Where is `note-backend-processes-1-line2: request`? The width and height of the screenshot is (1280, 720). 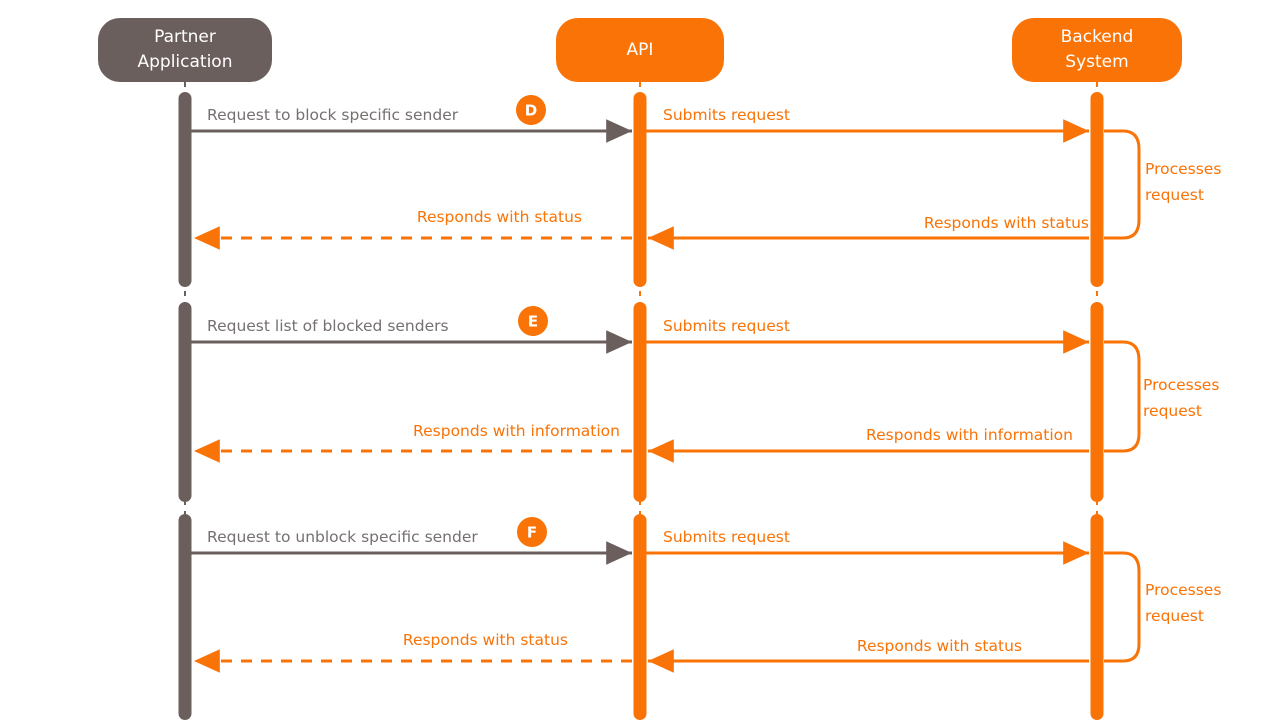
note-backend-processes-1-line2: request is located at coordinates (1174, 195).